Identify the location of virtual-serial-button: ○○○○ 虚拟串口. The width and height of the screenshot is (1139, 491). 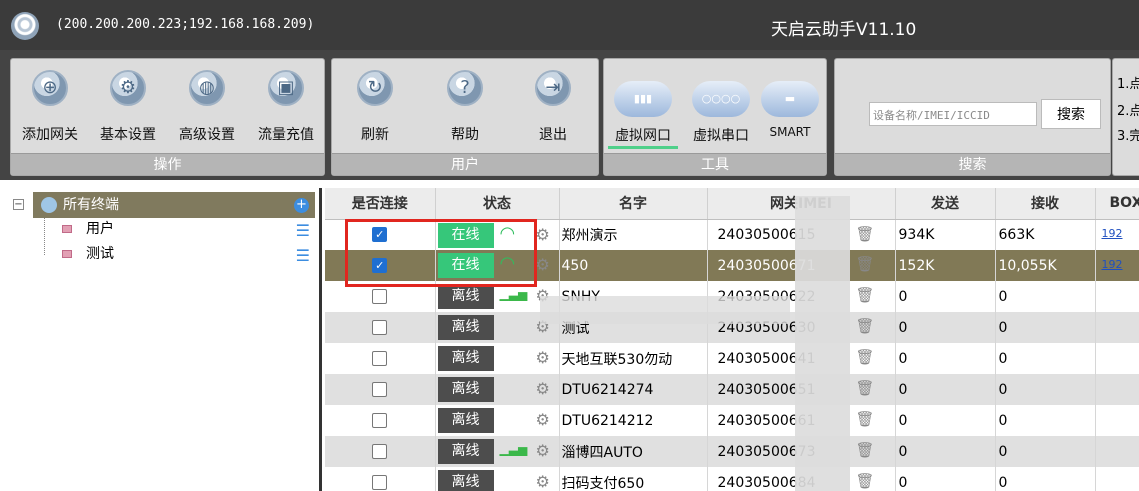
(721, 107).